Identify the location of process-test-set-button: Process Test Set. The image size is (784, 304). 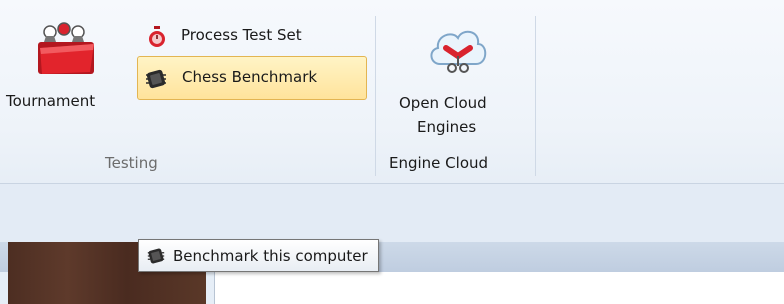
(250, 35).